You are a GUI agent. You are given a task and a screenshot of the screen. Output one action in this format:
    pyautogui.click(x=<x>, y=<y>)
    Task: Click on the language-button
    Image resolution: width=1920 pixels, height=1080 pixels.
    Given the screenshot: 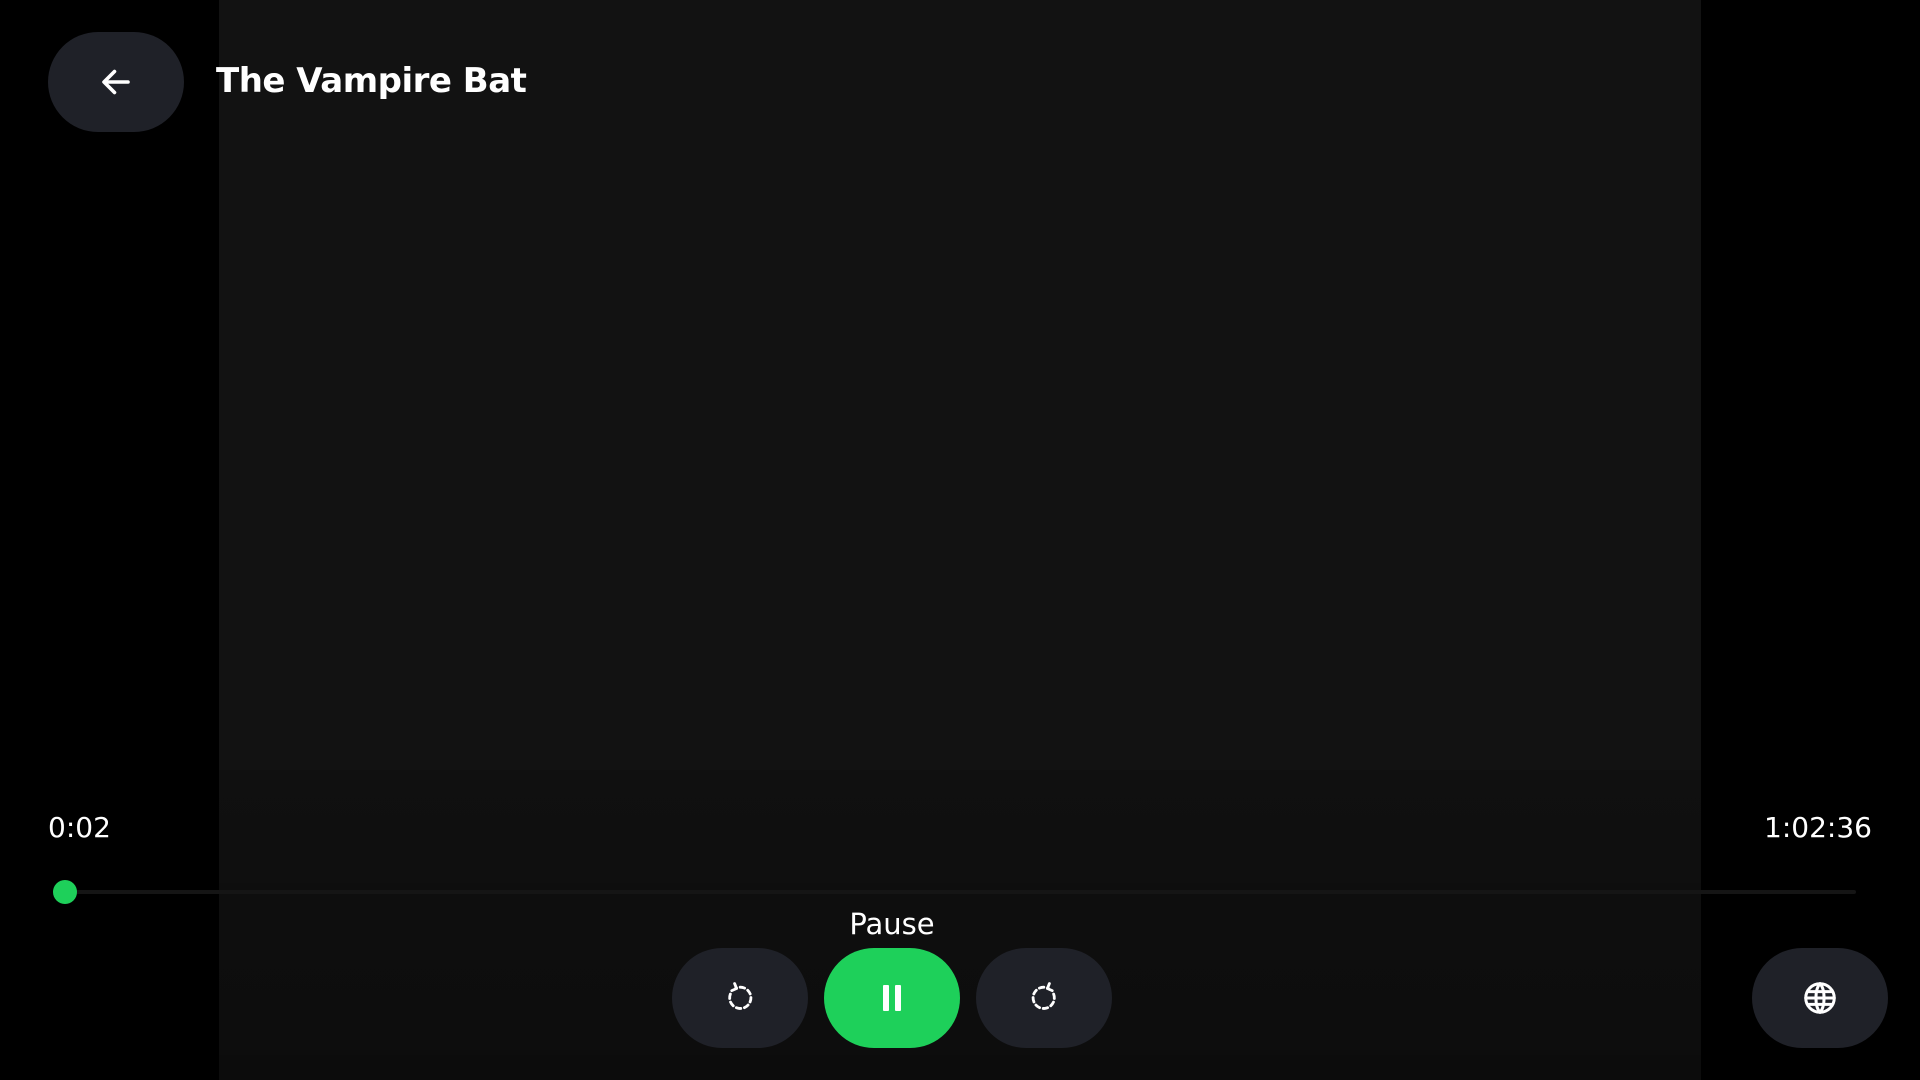 What is the action you would take?
    pyautogui.click(x=1820, y=998)
    